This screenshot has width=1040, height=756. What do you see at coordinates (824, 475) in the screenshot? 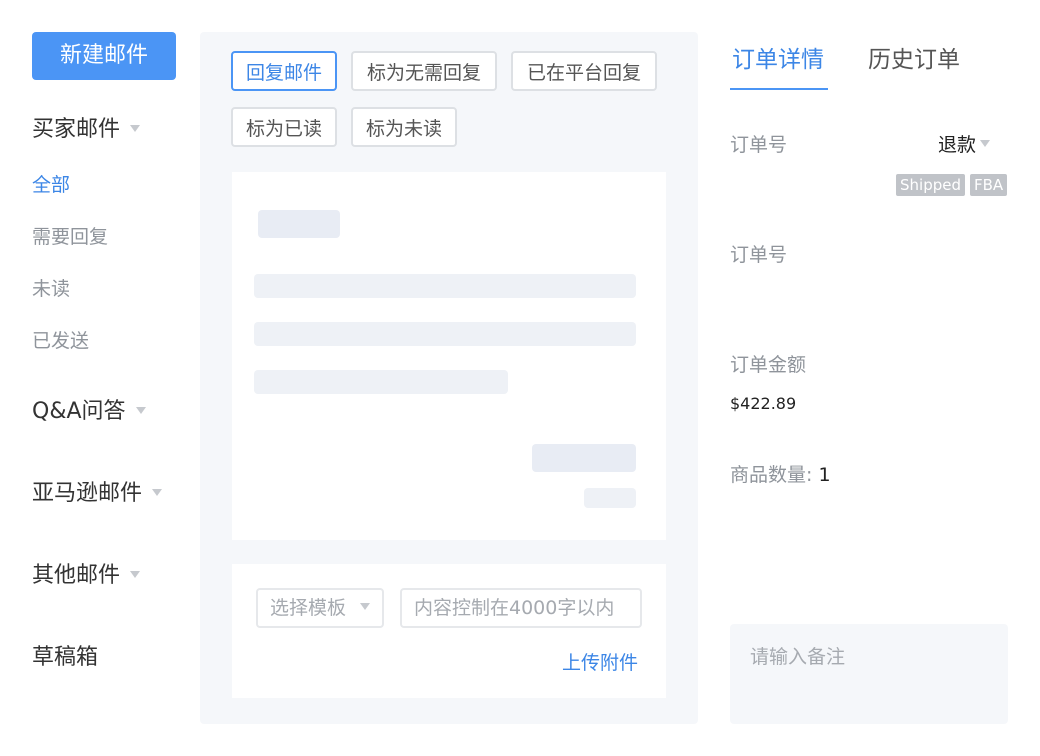
I see `item-quantity-value: 1` at bounding box center [824, 475].